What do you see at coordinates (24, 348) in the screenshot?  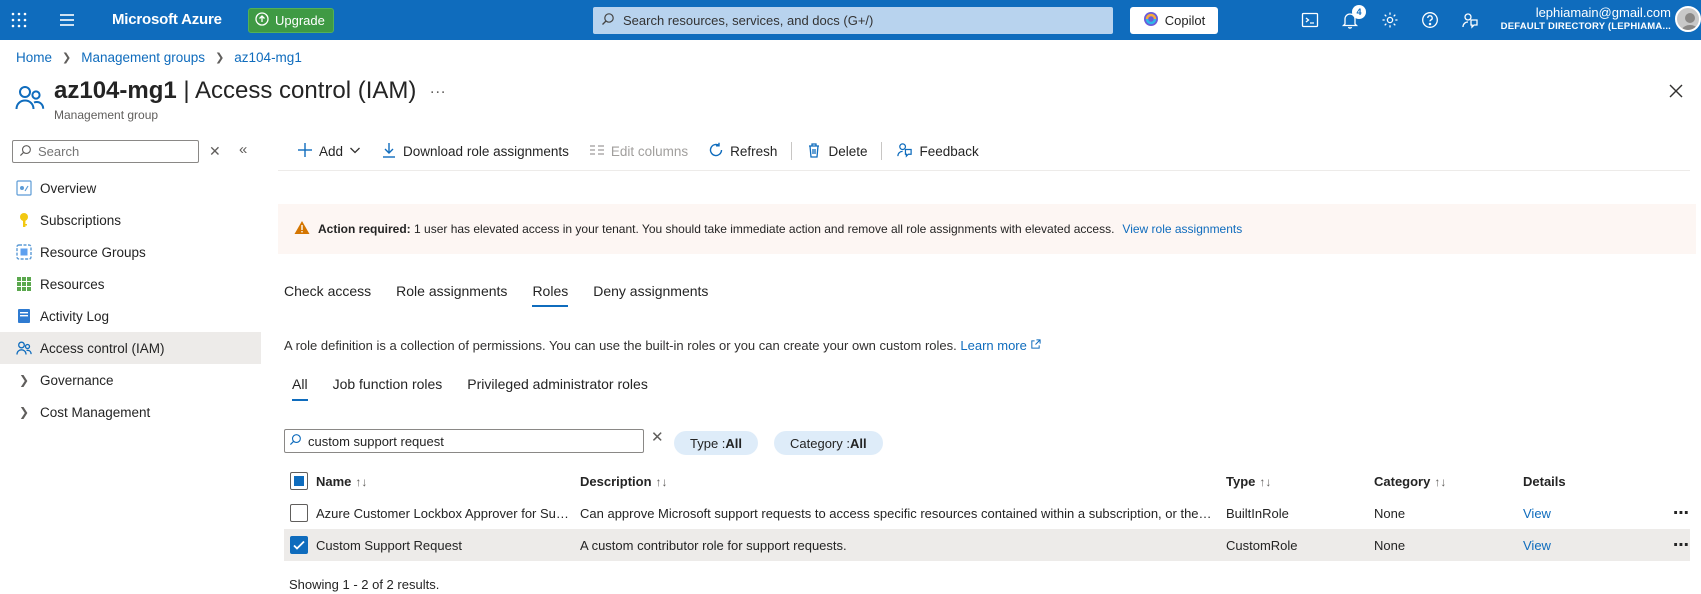 I see `people-icon` at bounding box center [24, 348].